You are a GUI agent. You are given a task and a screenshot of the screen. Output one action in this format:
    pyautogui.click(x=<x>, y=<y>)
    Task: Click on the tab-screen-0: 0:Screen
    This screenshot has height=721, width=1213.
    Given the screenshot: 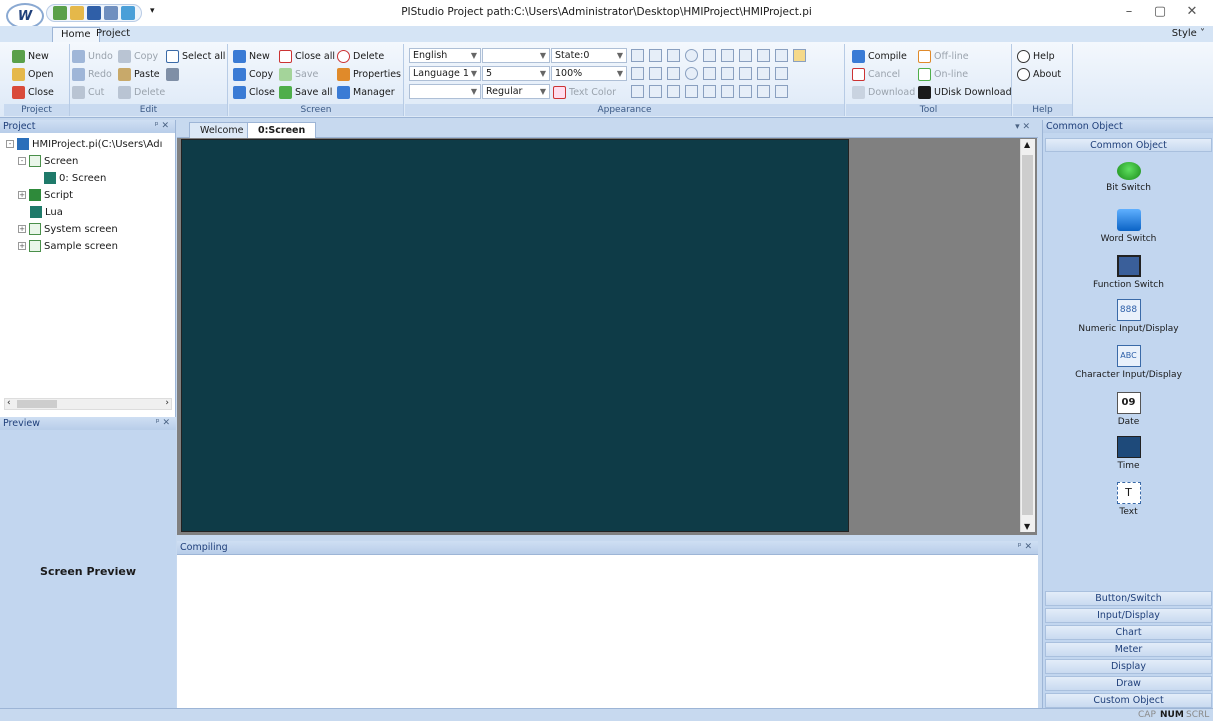 What is the action you would take?
    pyautogui.click(x=282, y=130)
    